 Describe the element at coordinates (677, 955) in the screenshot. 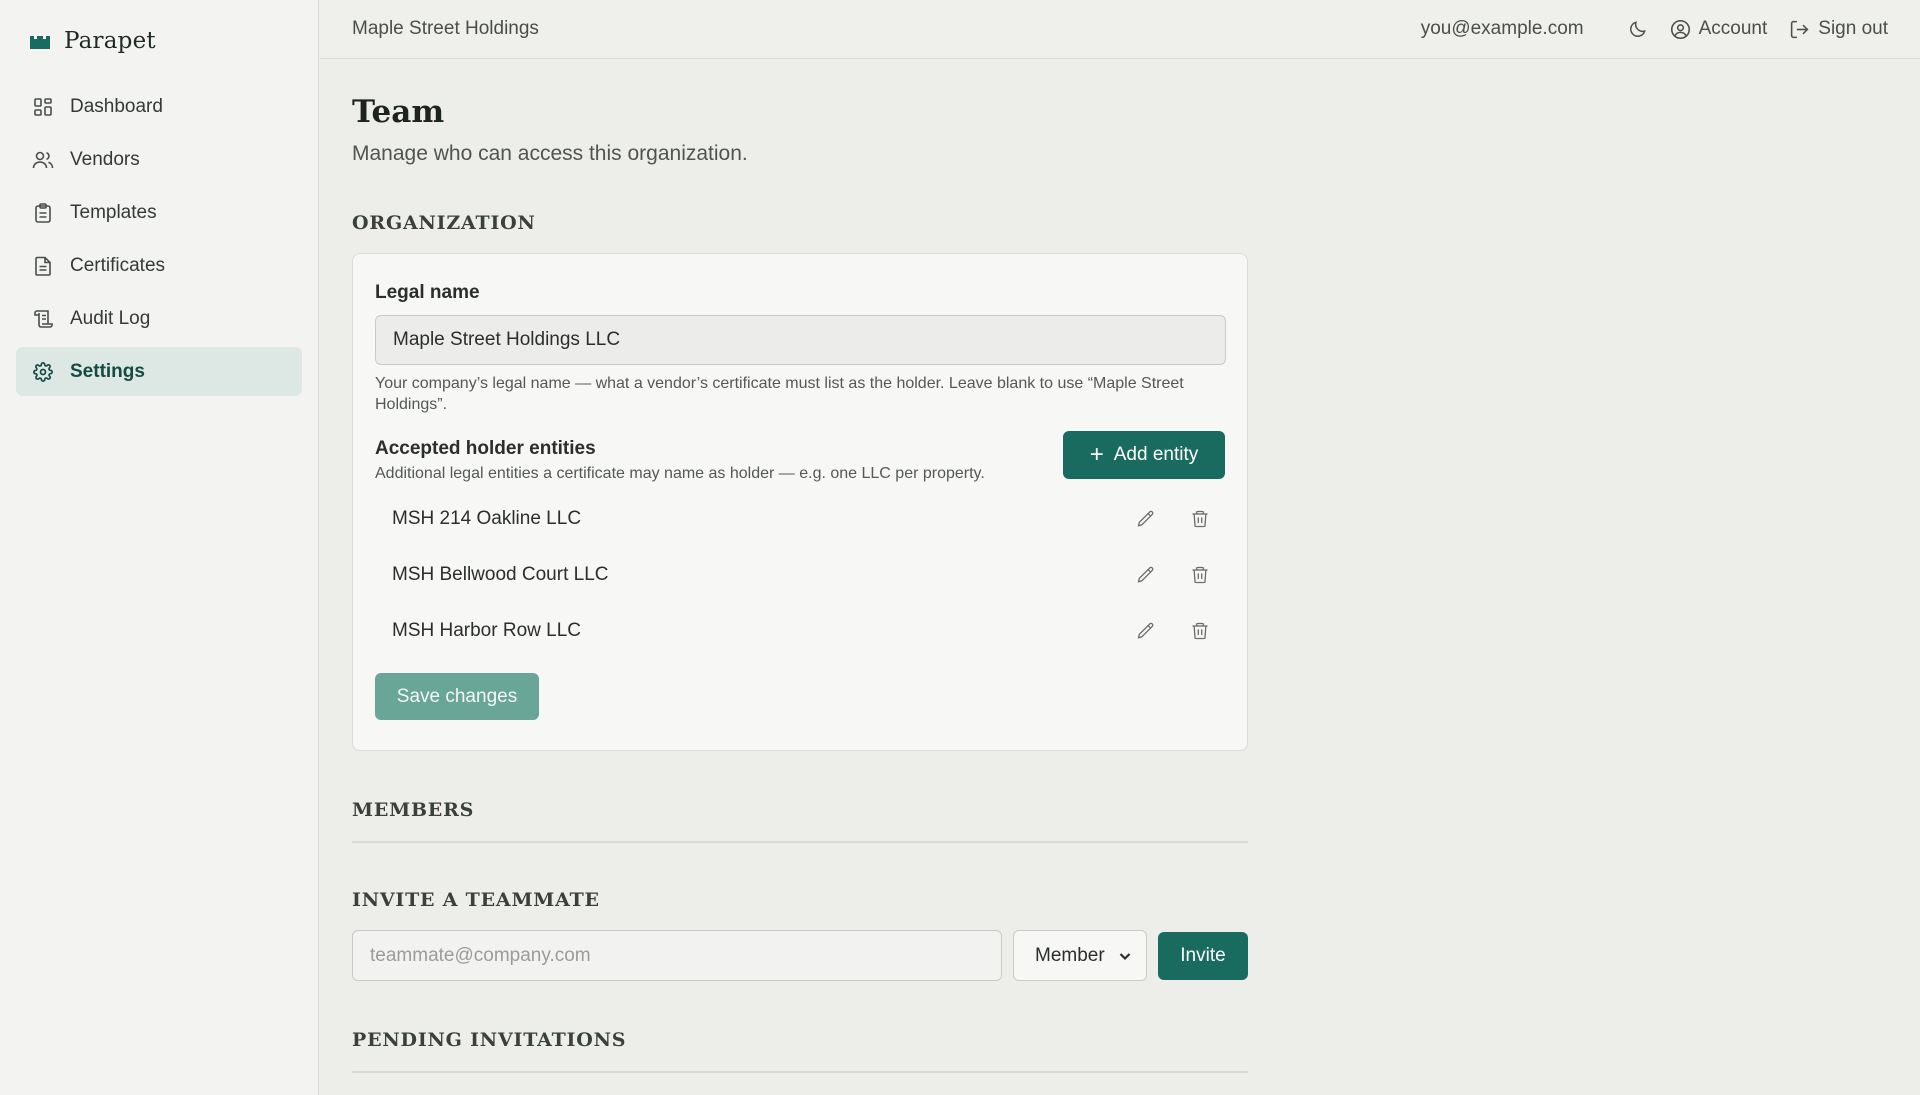

I see `invite-email-input: teammate@company.com` at that location.